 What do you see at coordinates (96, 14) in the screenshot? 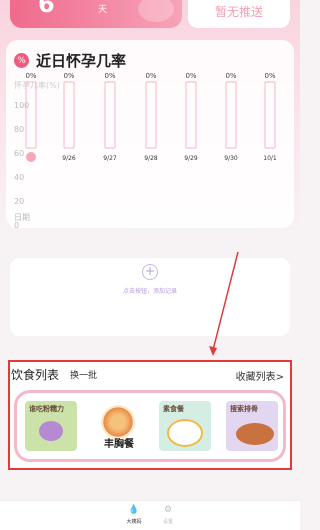
I see `day-count-card: 6 天` at bounding box center [96, 14].